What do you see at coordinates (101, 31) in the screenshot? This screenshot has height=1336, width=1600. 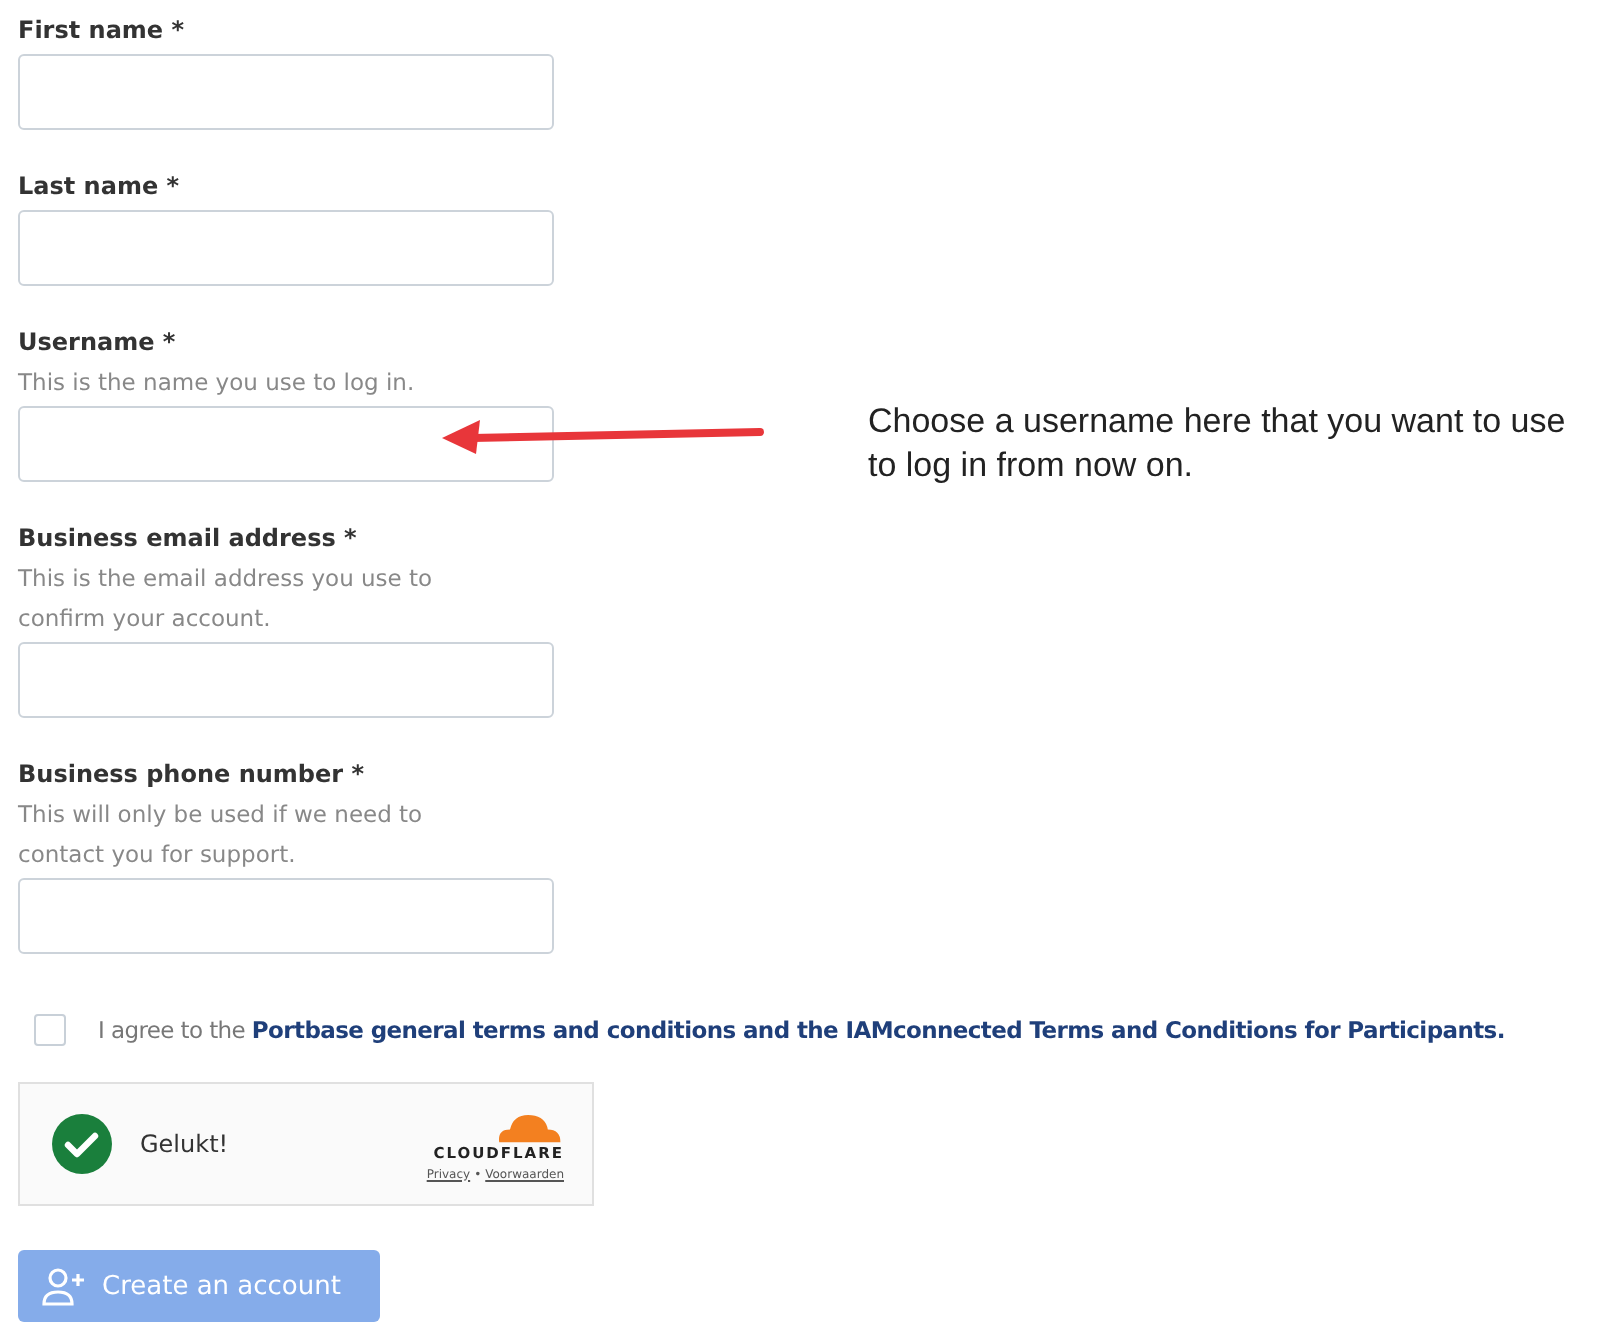 I see `field-label: First name *` at bounding box center [101, 31].